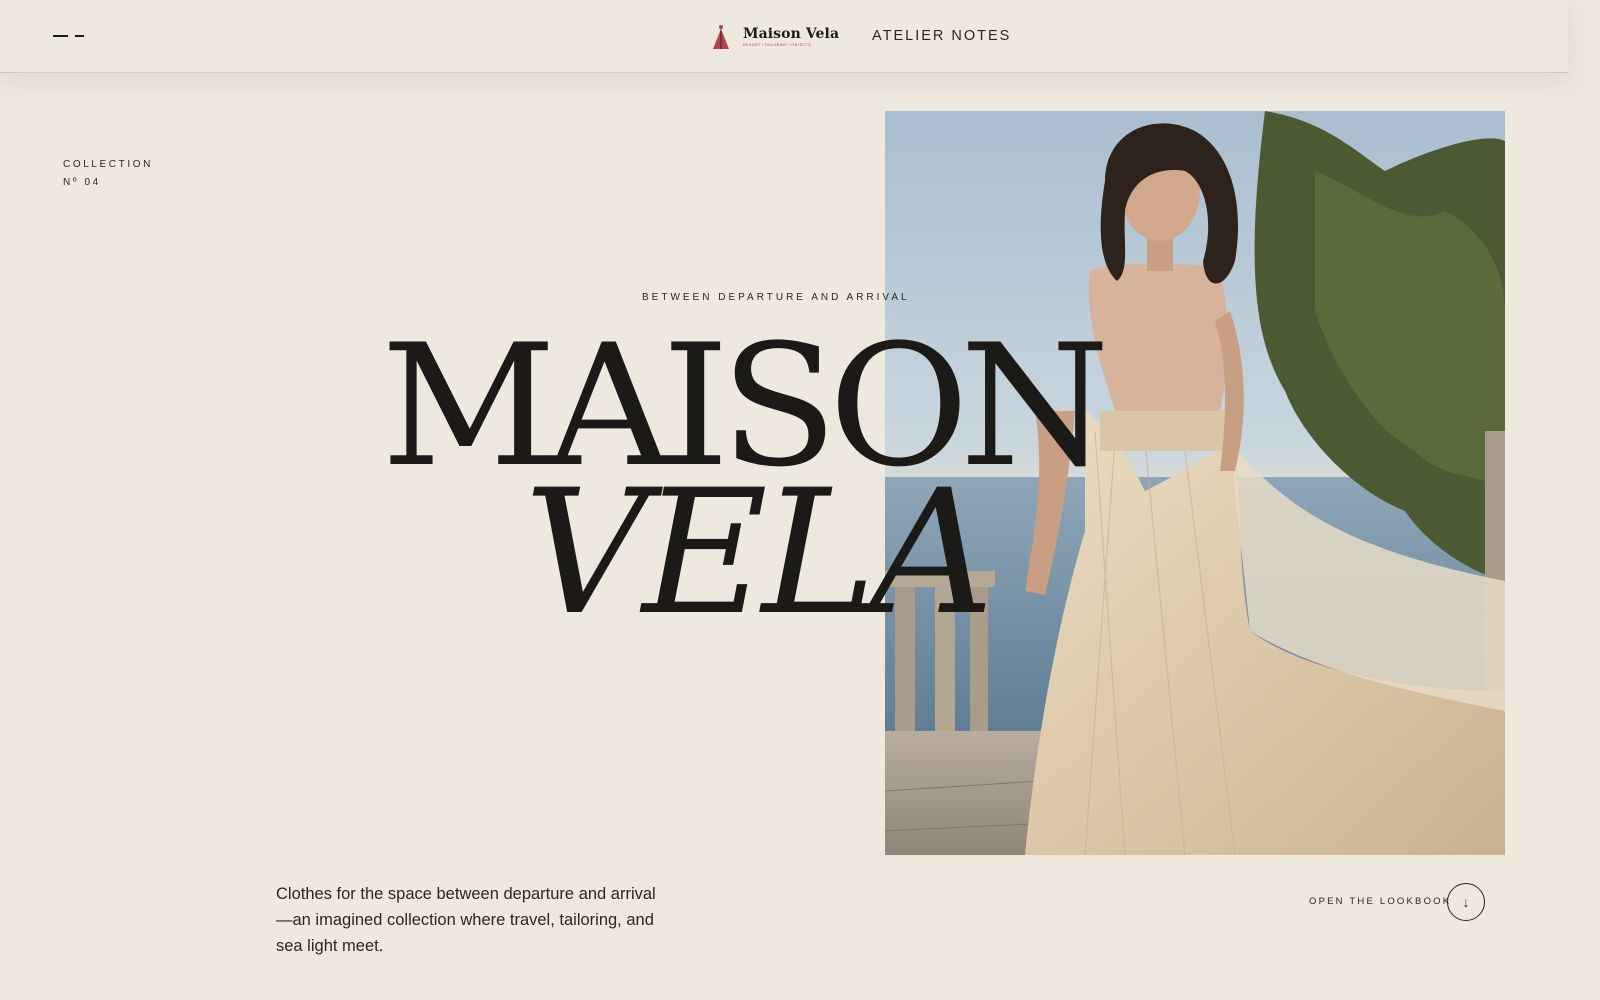 The height and width of the screenshot is (1000, 1600). I want to click on brand-logo-link: Maison Vela RESORT / TAILORING / OBJECTS, so click(775, 37).